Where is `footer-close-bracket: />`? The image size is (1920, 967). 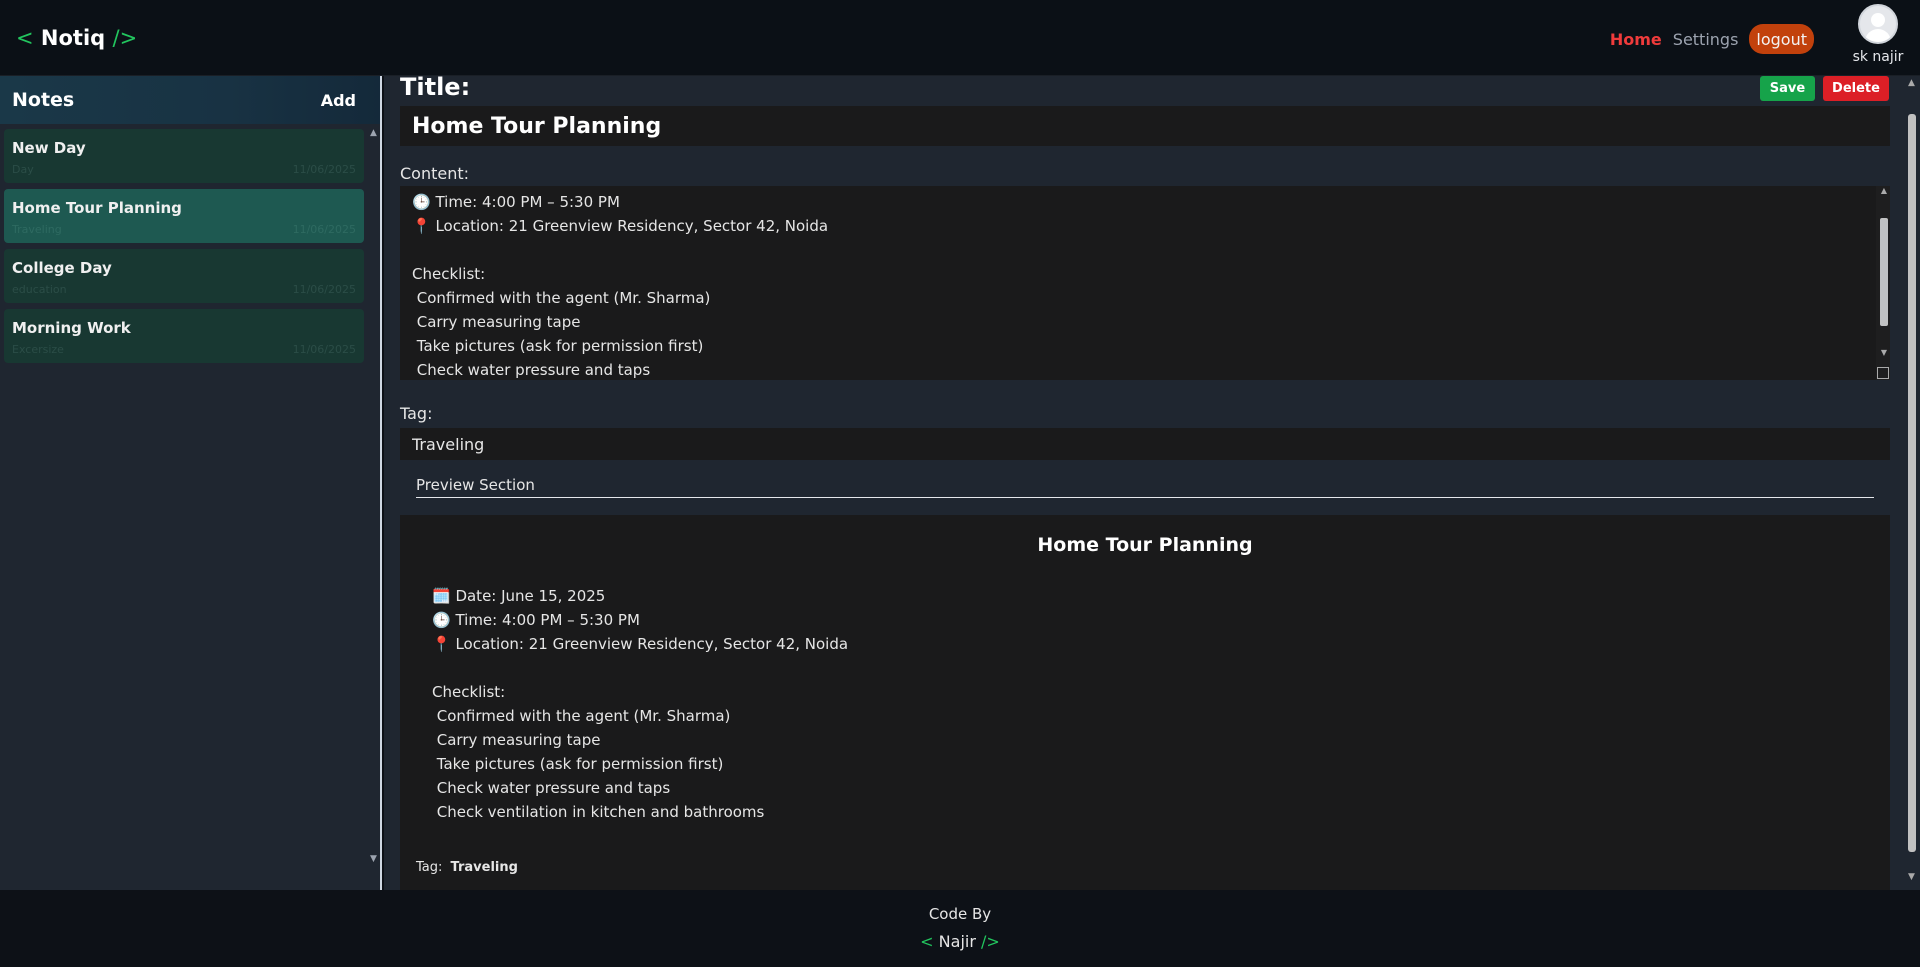
footer-close-bracket: /> is located at coordinates (990, 941).